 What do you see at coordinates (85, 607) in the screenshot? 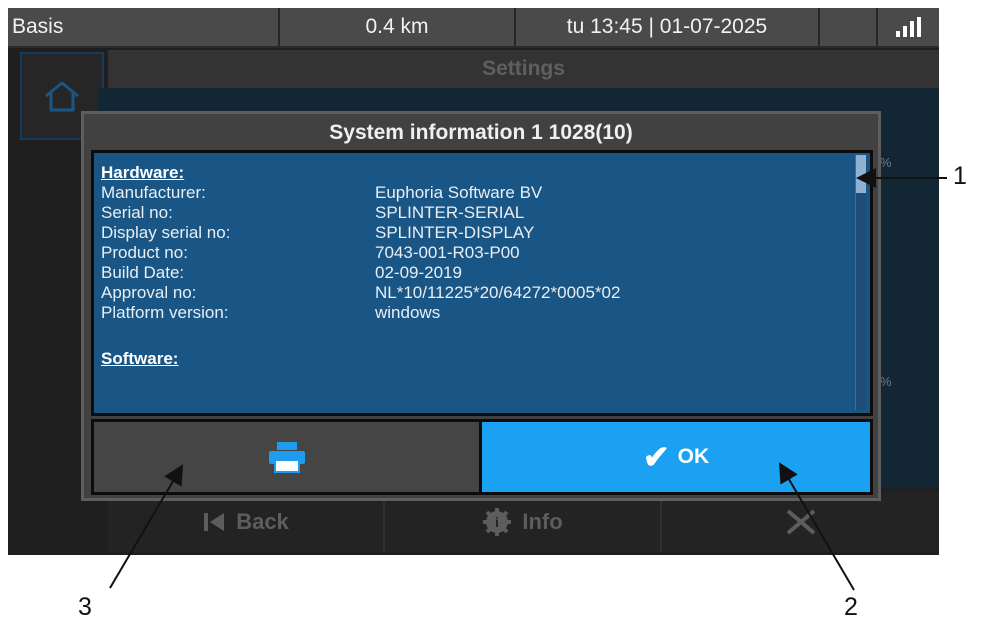
I see `callout-label-3: 3` at bounding box center [85, 607].